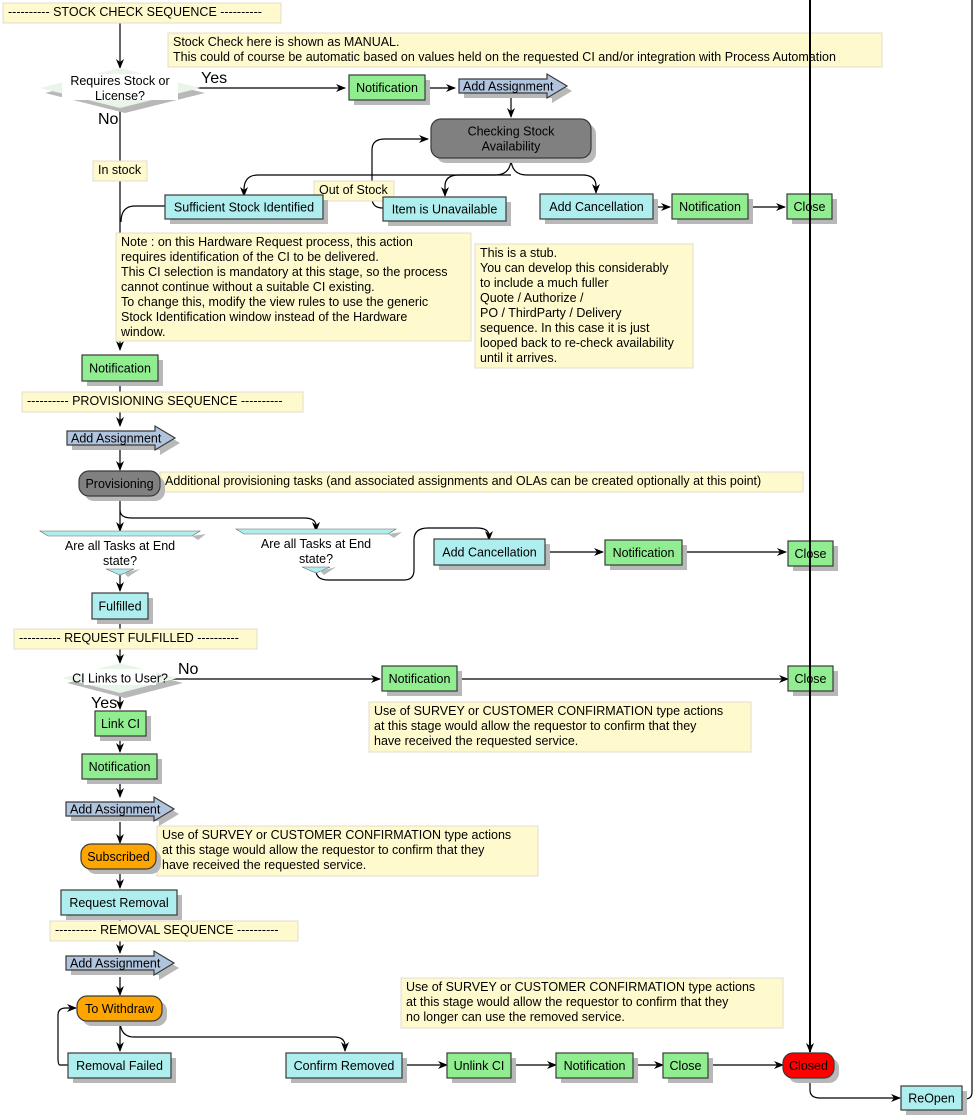 The image size is (976, 1116). What do you see at coordinates (812, 680) in the screenshot?
I see `close-node-3: Close` at bounding box center [812, 680].